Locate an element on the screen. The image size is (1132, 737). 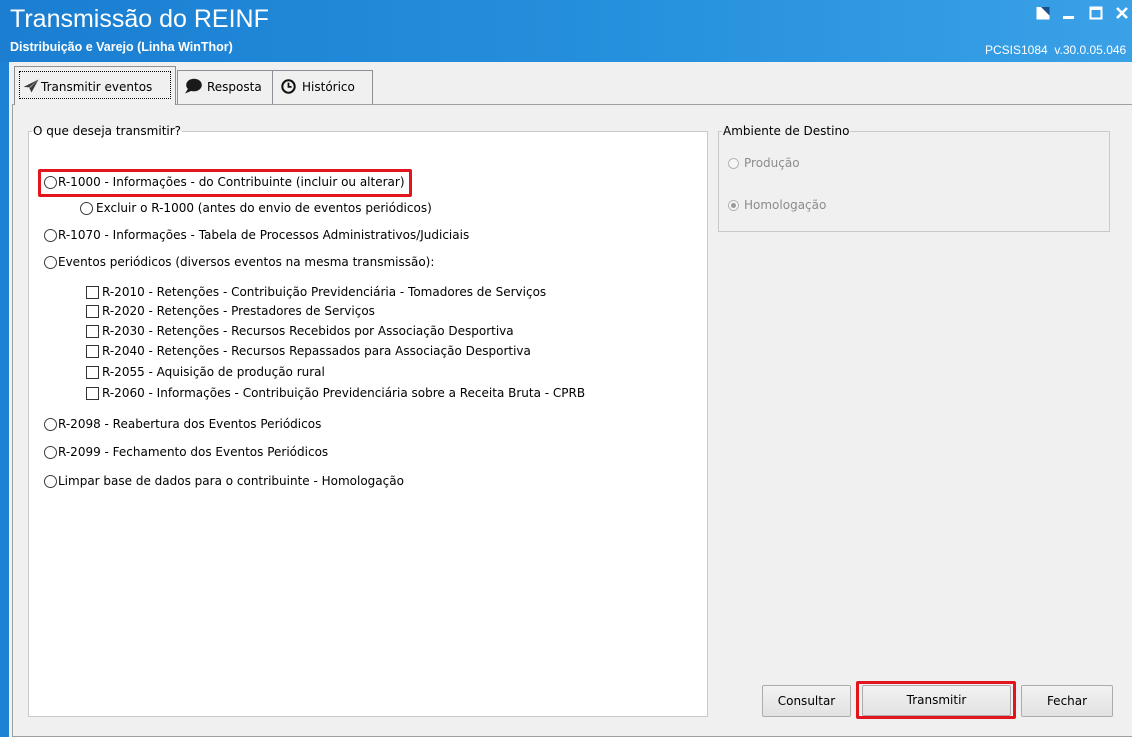
tab-historico: Histórico is located at coordinates (322, 87).